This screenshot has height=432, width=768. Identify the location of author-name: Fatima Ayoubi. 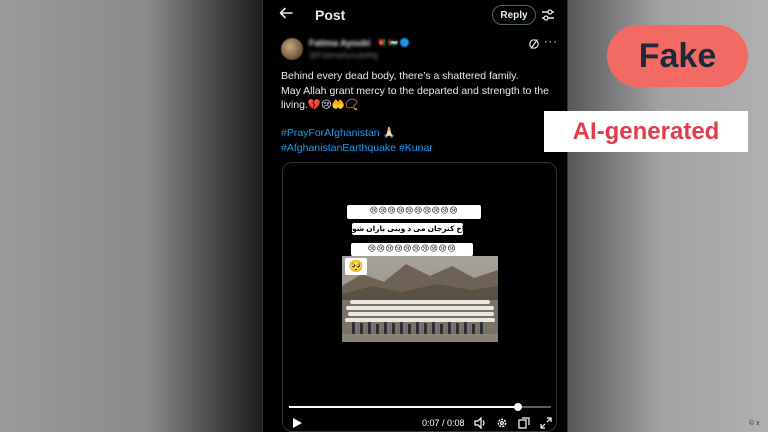
(339, 43).